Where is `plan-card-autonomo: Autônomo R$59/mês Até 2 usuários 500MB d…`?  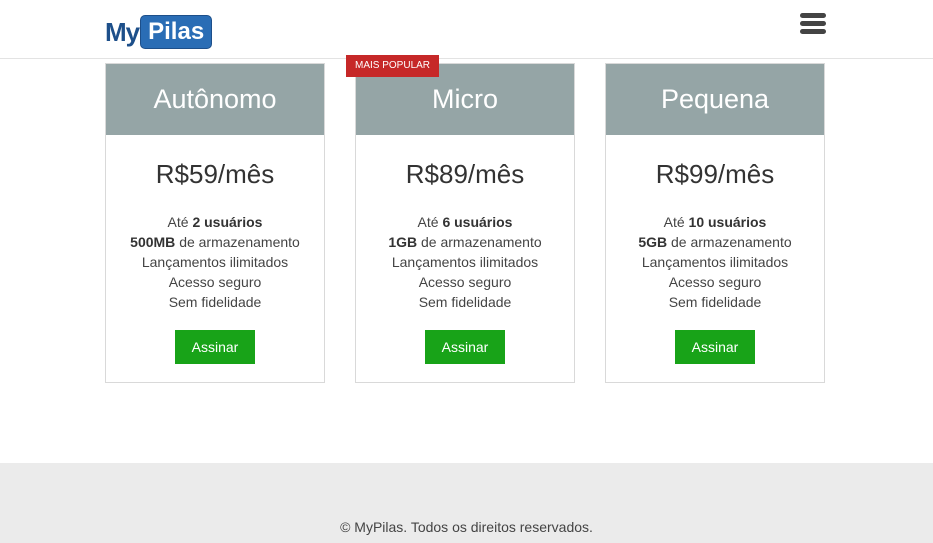 plan-card-autonomo: Autônomo R$59/mês Até 2 usuários 500MB d… is located at coordinates (215, 223).